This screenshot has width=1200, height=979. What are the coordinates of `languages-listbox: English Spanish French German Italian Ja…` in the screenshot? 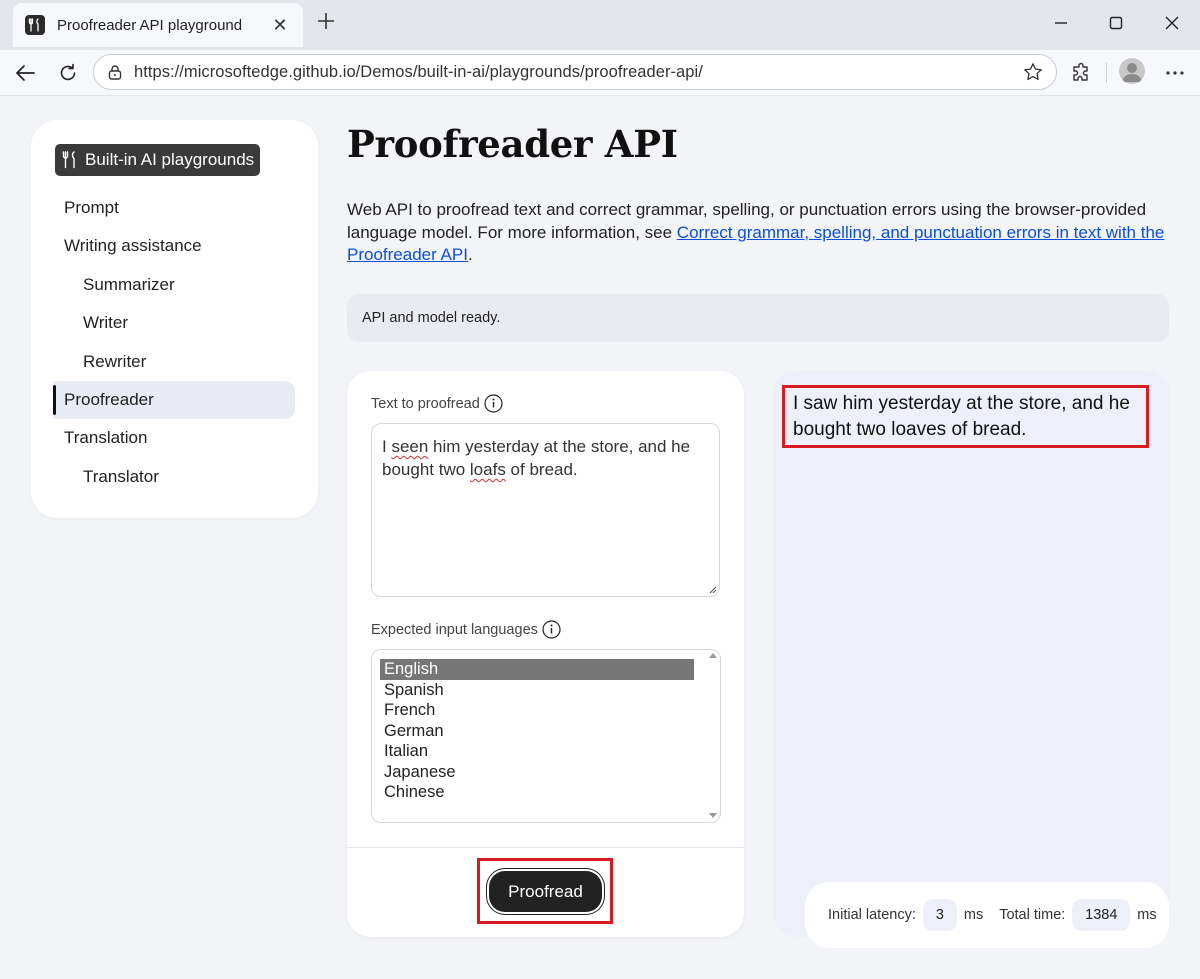 It's located at (546, 736).